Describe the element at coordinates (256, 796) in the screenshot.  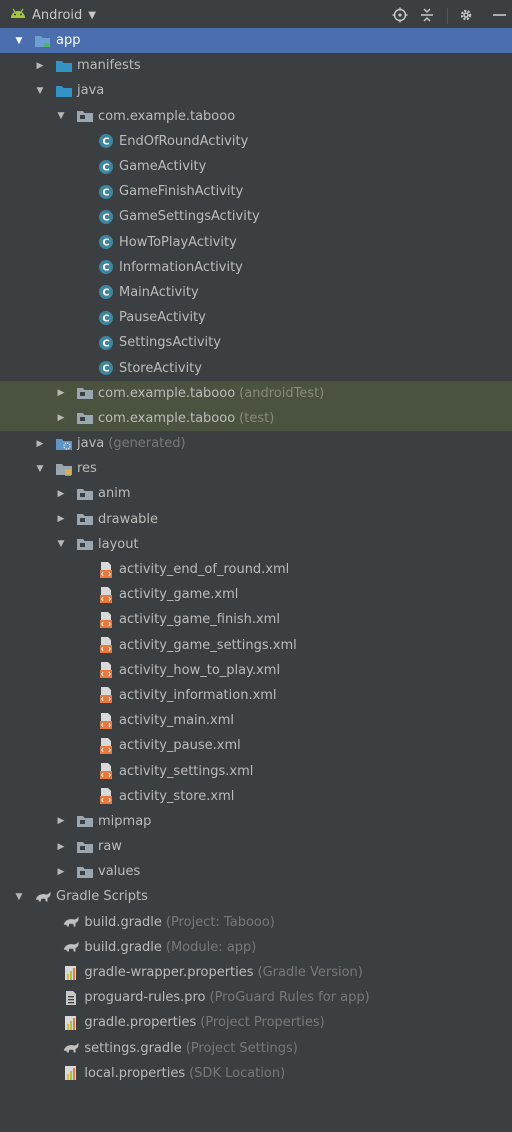
I see `tree-row: activity_store.xml` at that location.